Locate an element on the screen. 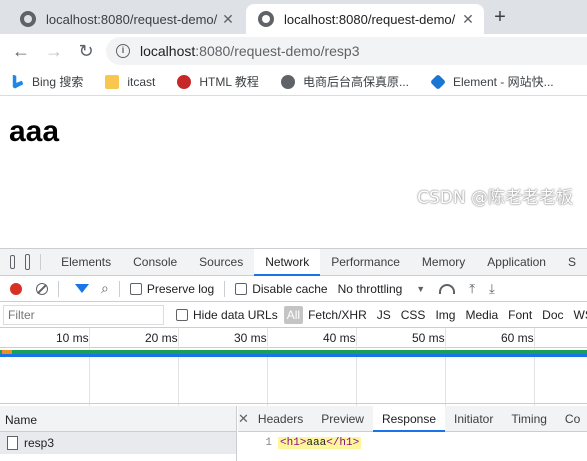 Image resolution: width=587 pixels, height=461 pixels. record-icon is located at coordinates (16, 288).